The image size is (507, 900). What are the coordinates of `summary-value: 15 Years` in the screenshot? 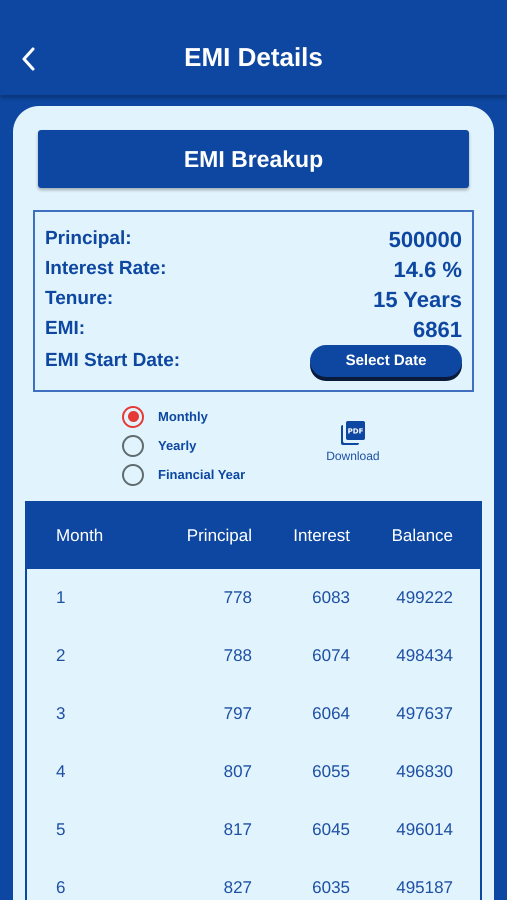 It's located at (417, 300).